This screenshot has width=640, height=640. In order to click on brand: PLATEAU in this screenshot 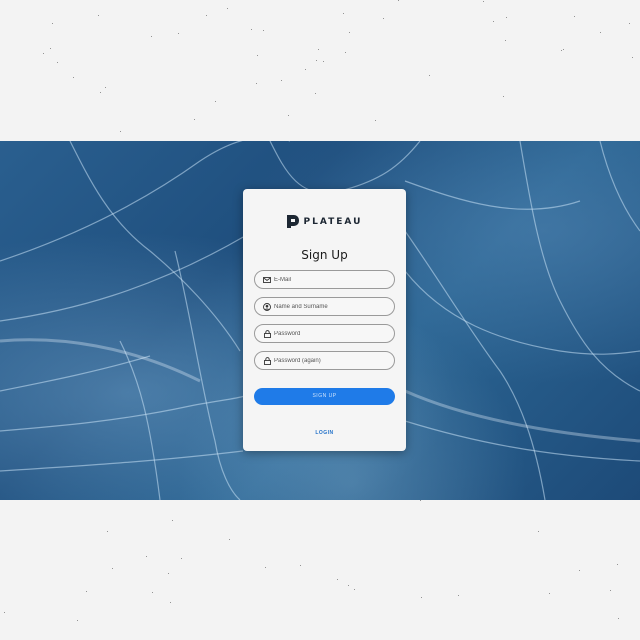, I will do `click(324, 221)`.